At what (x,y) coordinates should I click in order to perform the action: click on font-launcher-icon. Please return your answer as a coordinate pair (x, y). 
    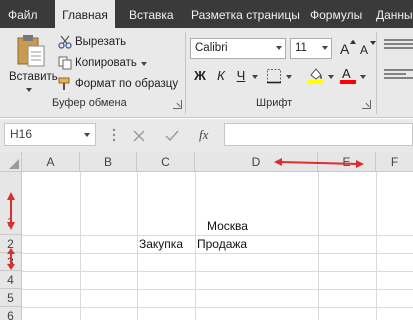
    Looking at the image, I should click on (366, 104).